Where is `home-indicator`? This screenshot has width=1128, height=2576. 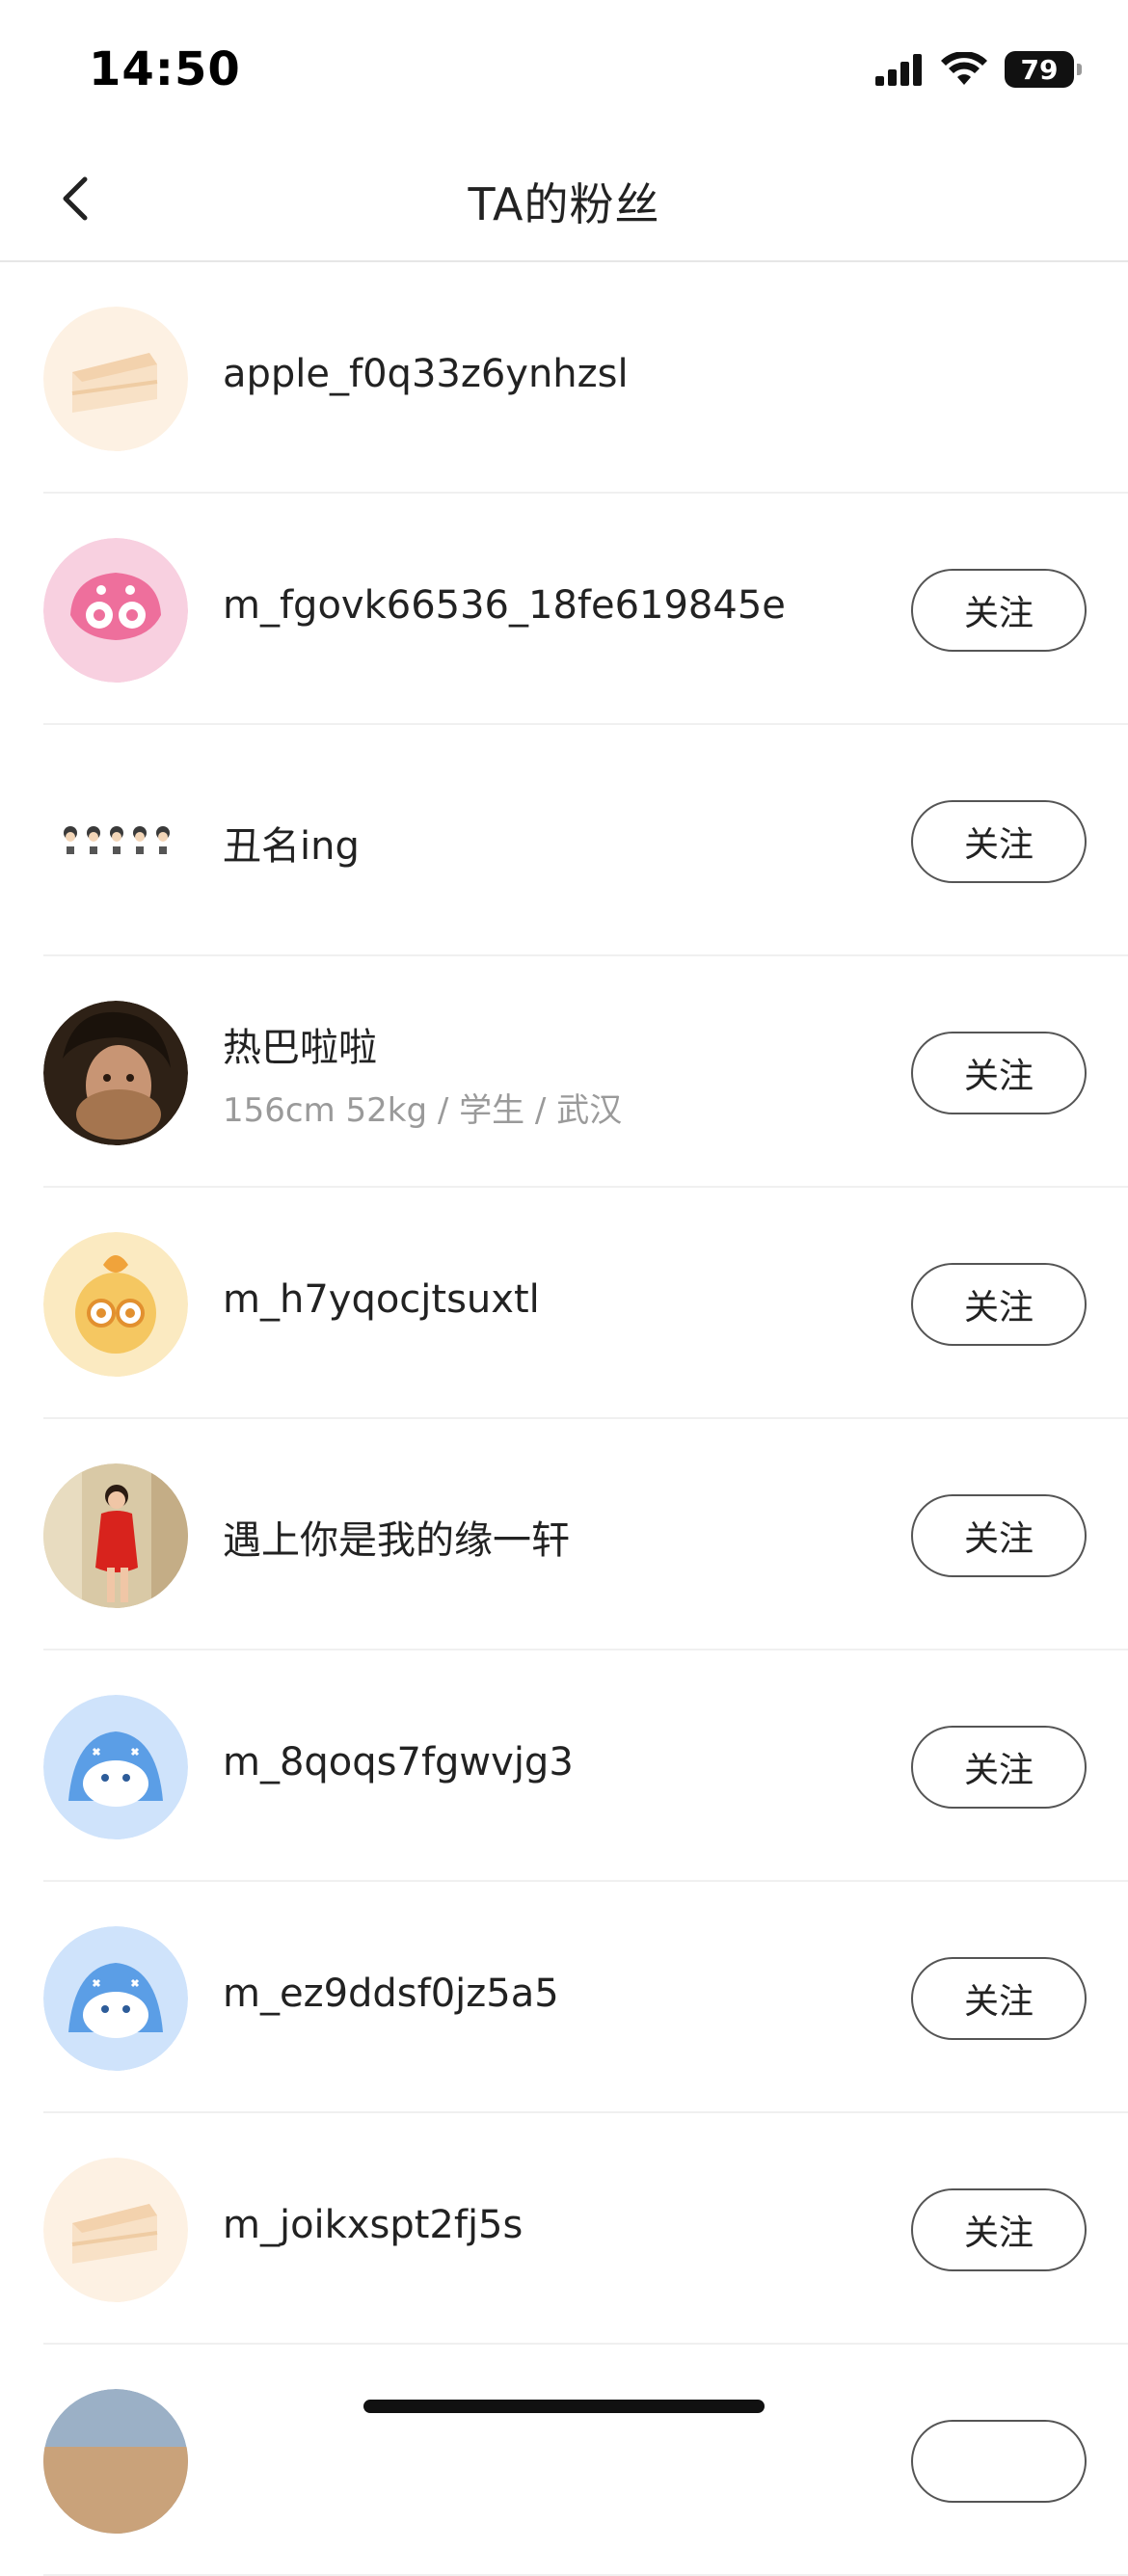 home-indicator is located at coordinates (564, 2406).